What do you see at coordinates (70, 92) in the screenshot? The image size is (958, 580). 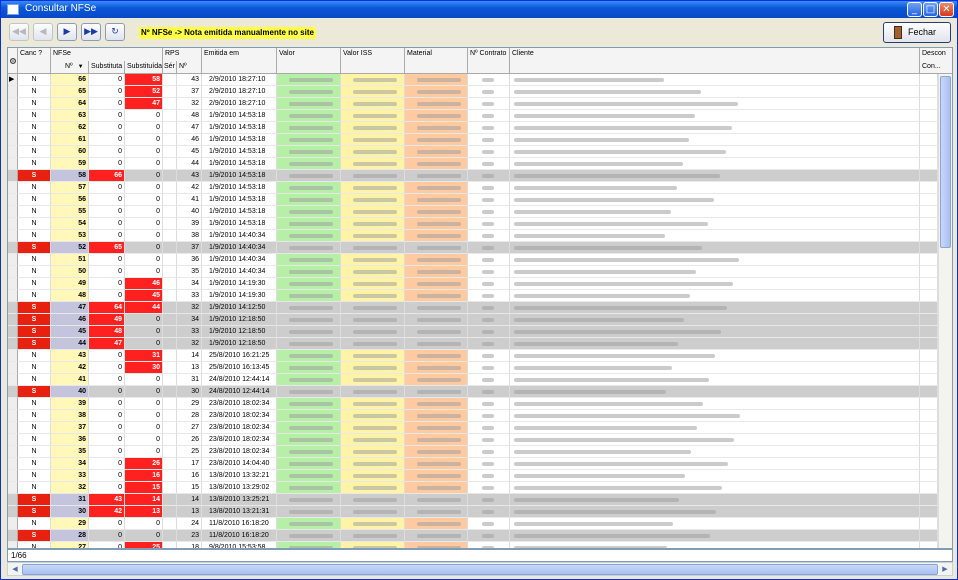 I see `cell-nfse-no: 65` at bounding box center [70, 92].